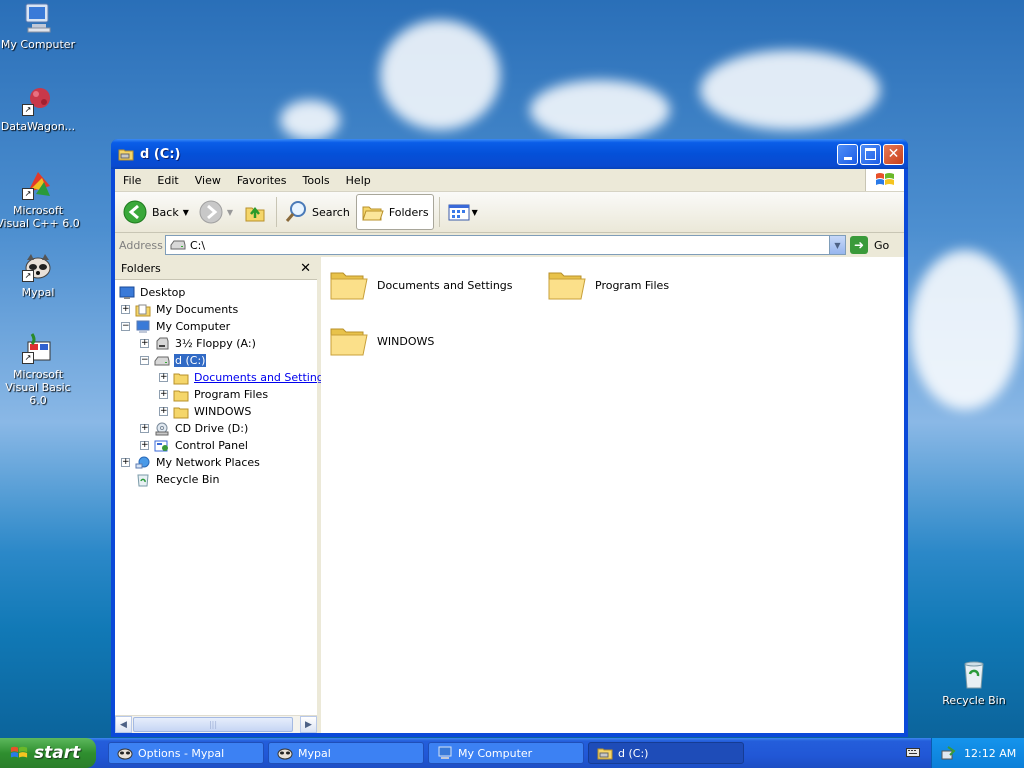  Describe the element at coordinates (38, 18) in the screenshot. I see `computer-icon` at that location.